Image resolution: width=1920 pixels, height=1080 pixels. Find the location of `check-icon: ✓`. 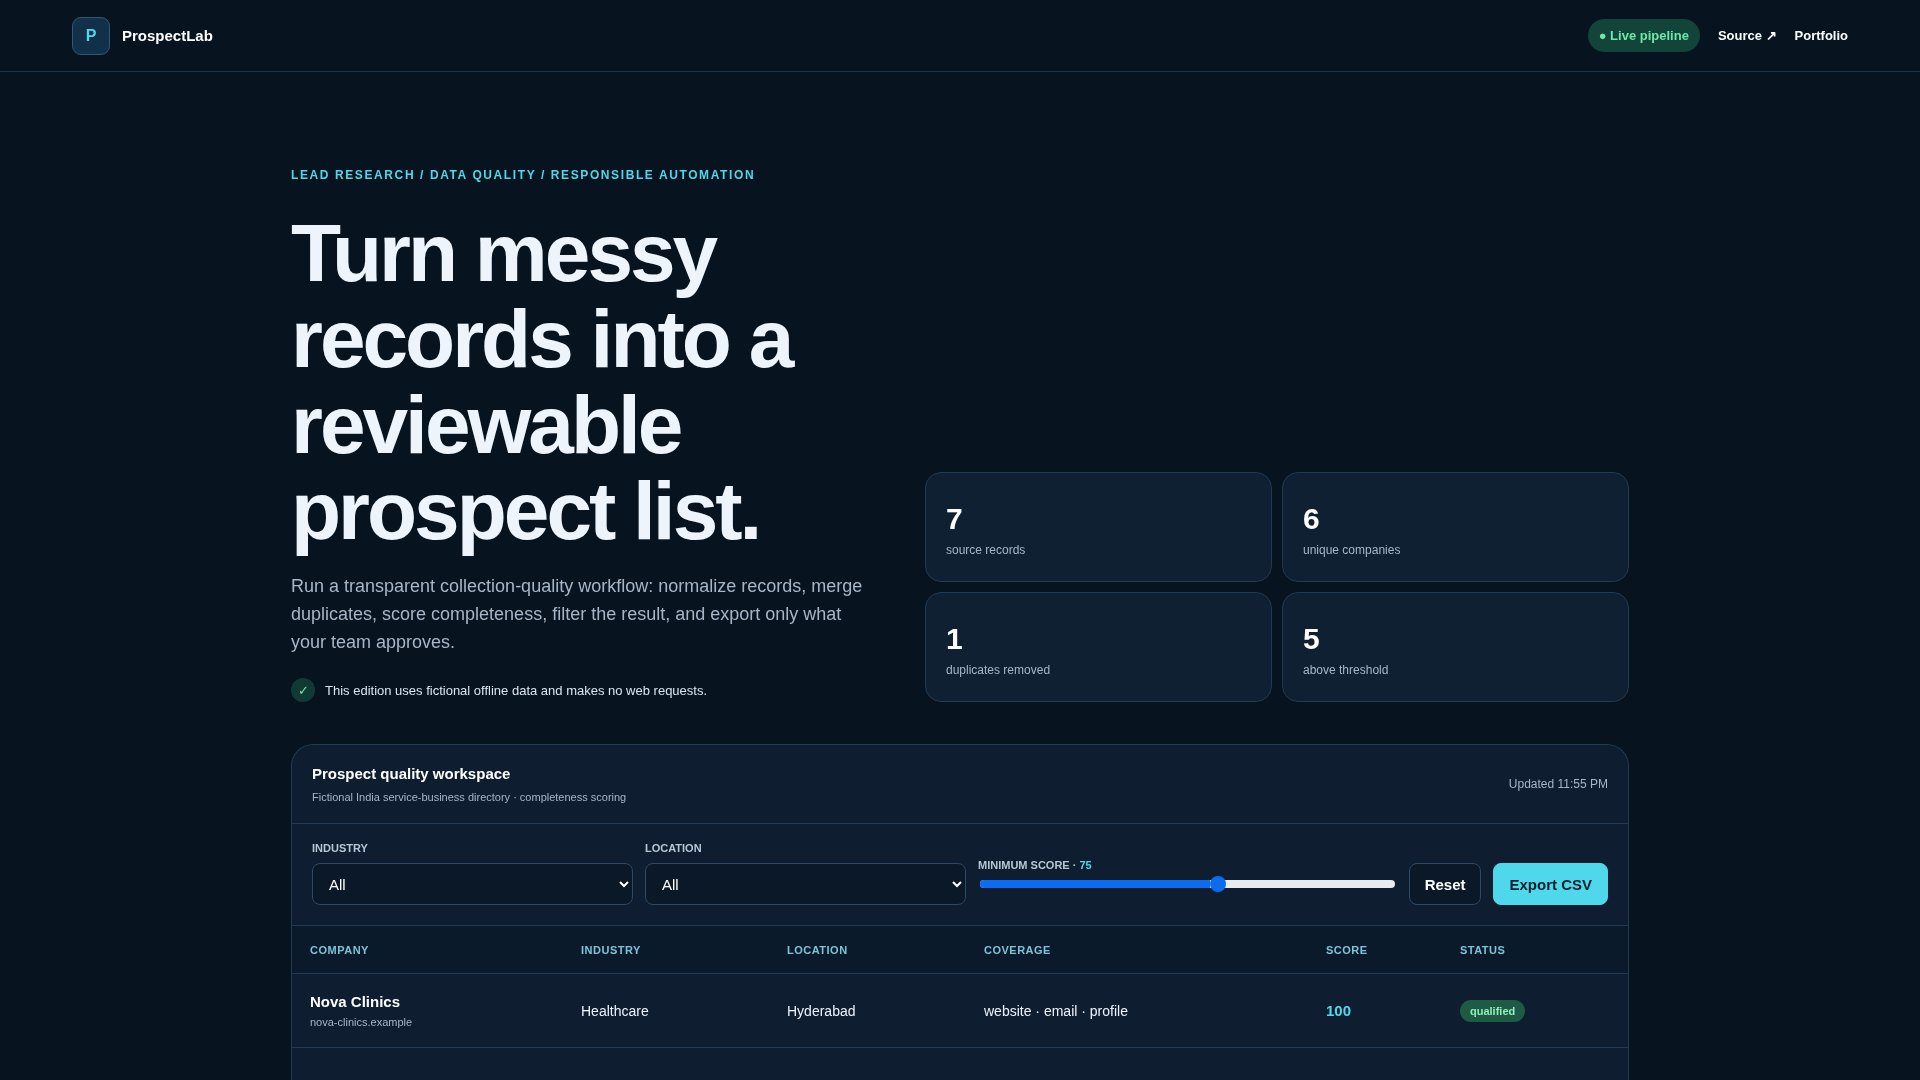

check-icon: ✓ is located at coordinates (303, 690).